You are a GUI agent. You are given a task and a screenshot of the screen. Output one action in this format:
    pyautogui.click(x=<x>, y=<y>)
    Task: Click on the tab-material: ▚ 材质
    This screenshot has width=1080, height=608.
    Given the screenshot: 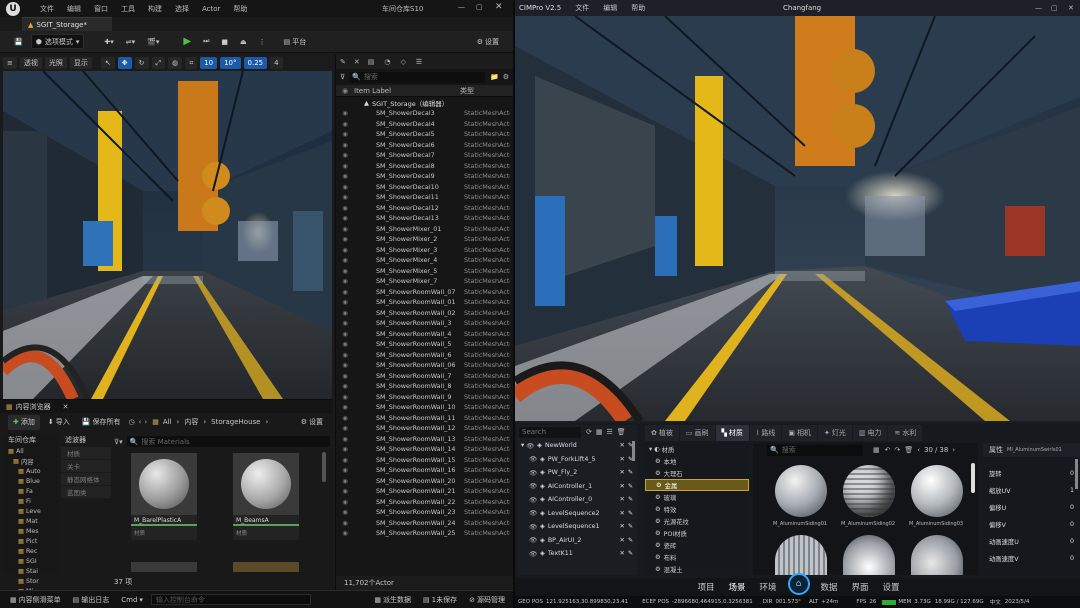 What is the action you would take?
    pyautogui.click(x=732, y=433)
    